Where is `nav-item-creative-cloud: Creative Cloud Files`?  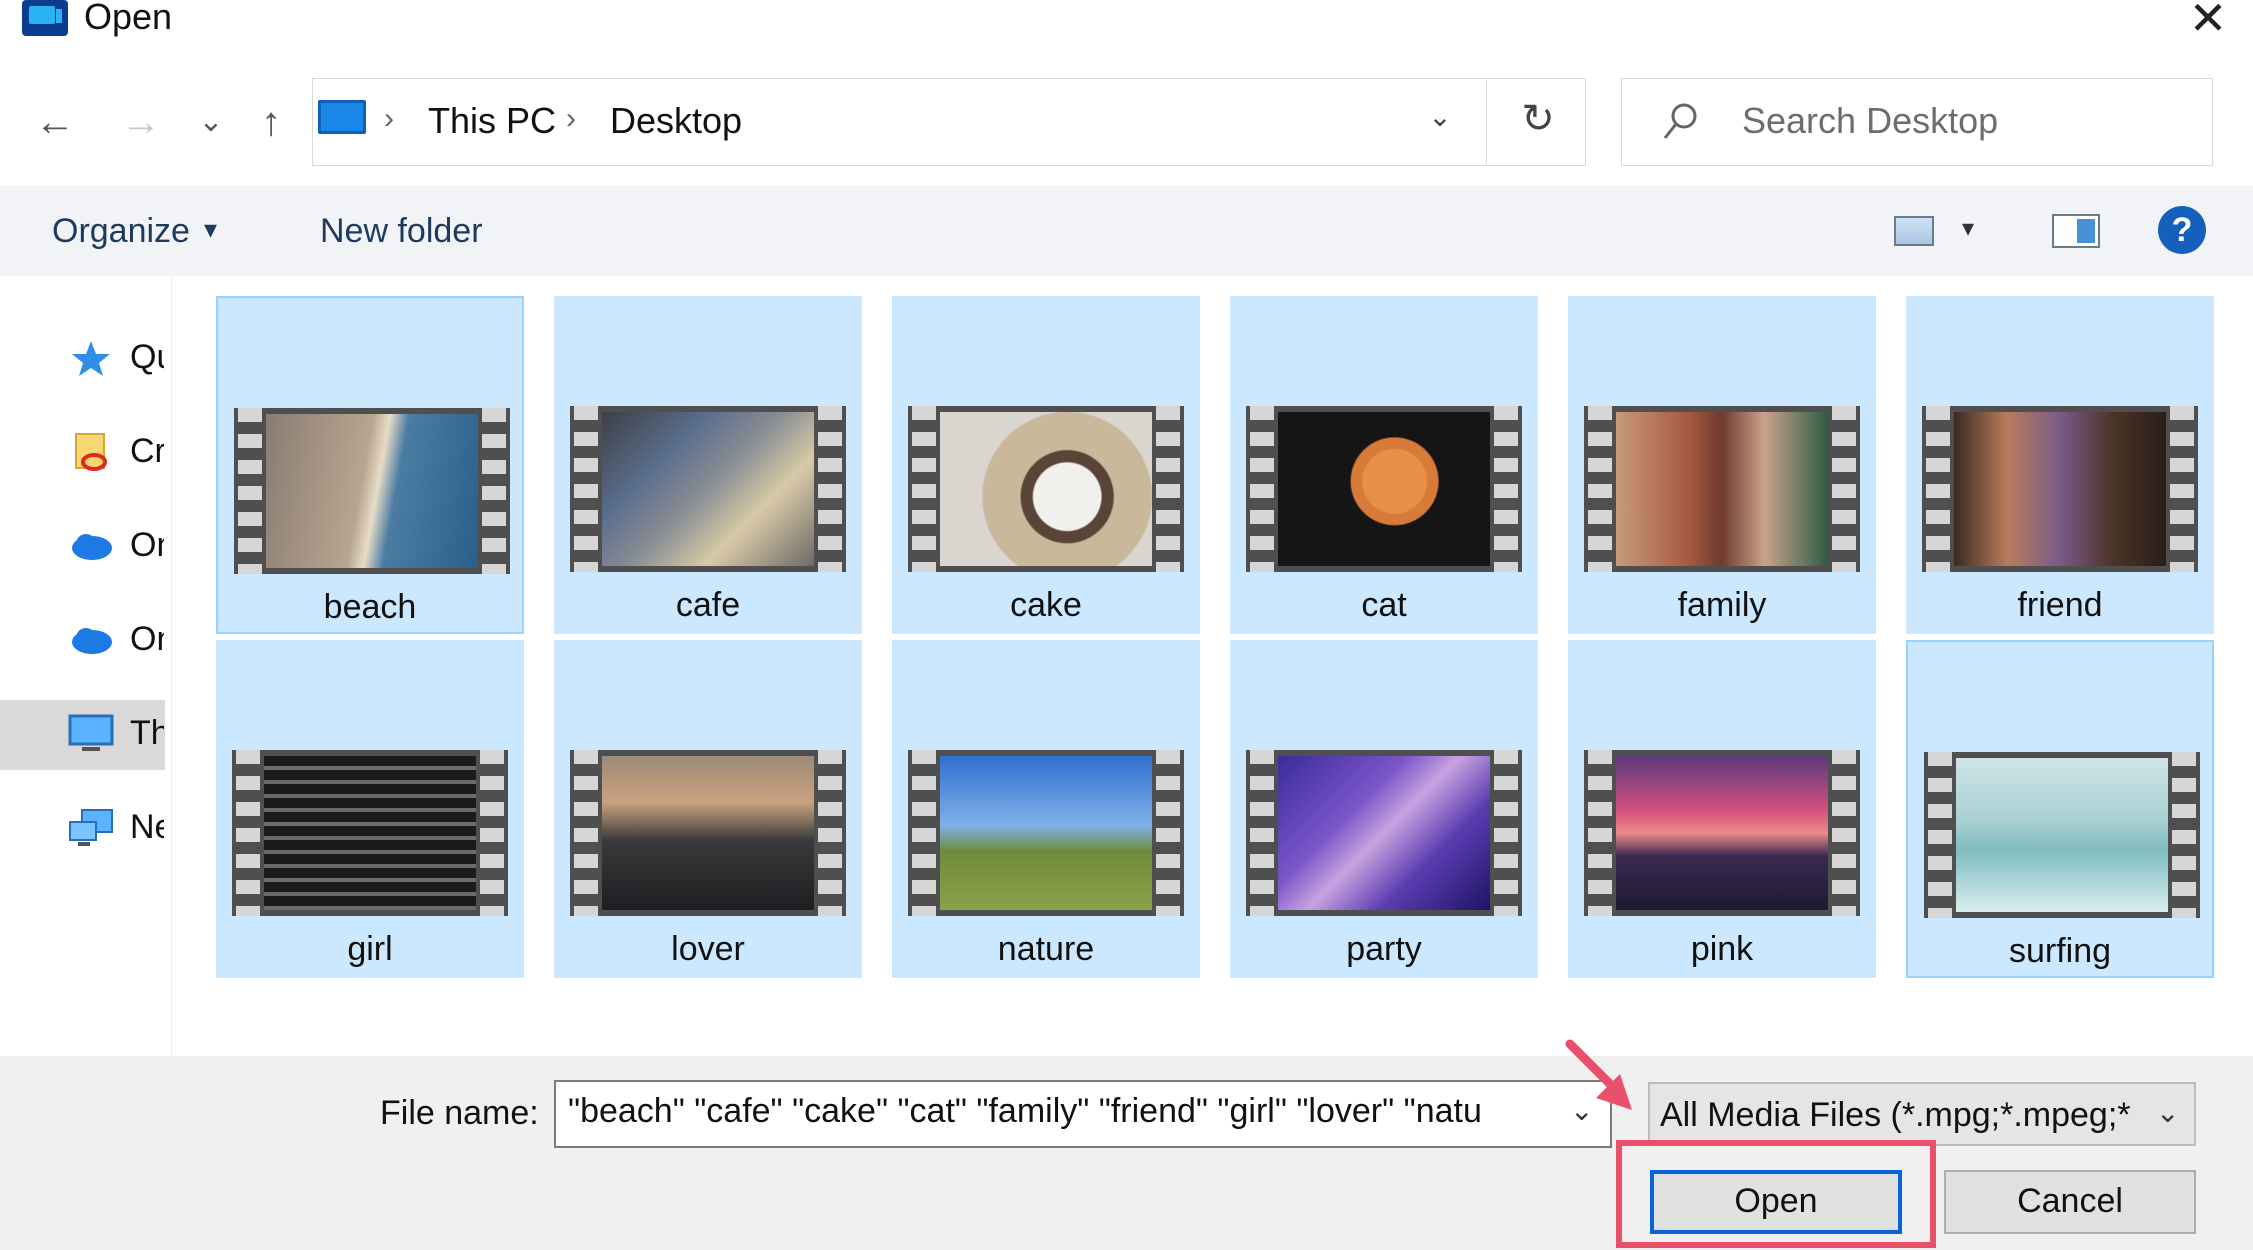 nav-item-creative-cloud: Creative Cloud Files is located at coordinates (82, 453).